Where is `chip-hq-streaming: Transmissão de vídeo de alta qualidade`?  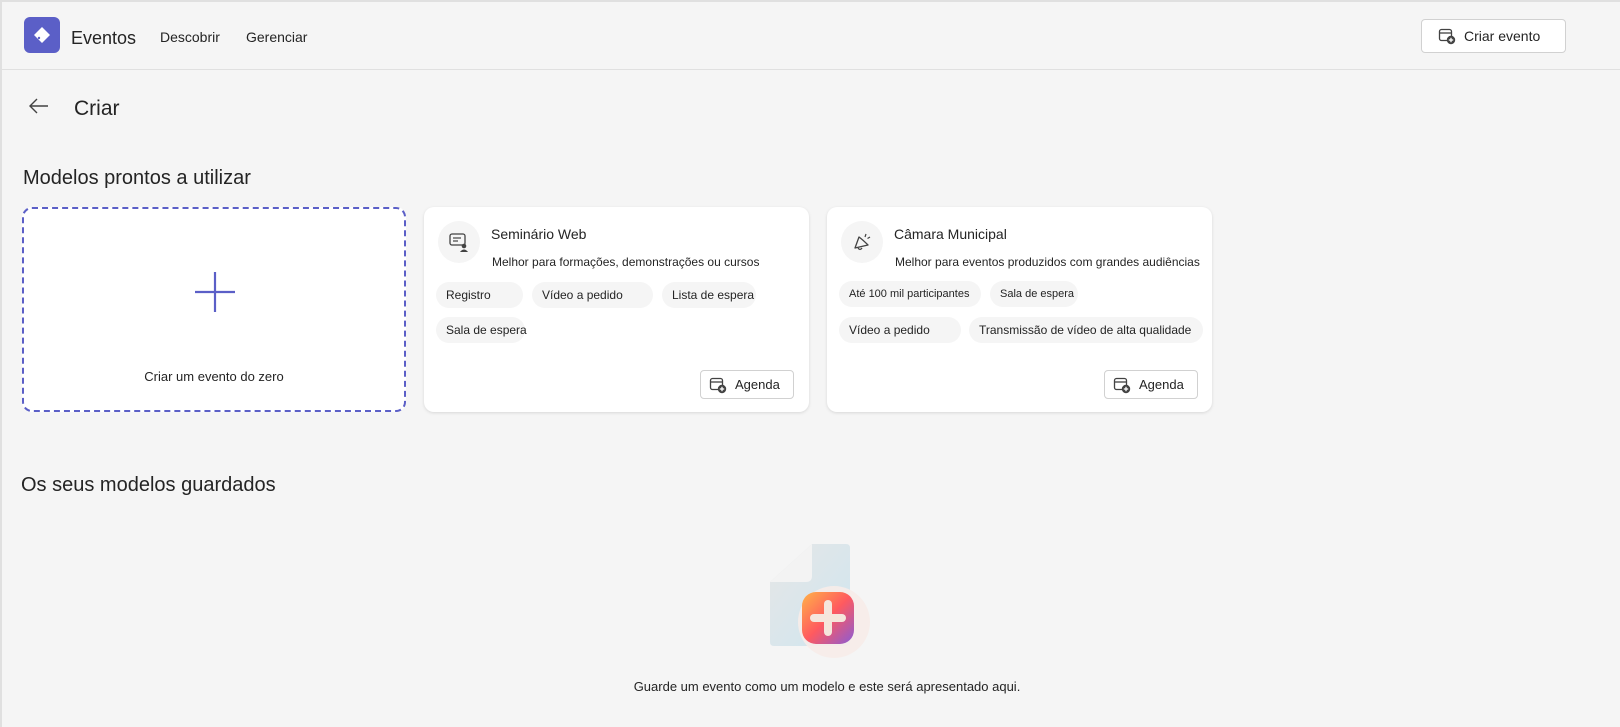
chip-hq-streaming: Transmissão de vídeo de alta qualidade is located at coordinates (1086, 330).